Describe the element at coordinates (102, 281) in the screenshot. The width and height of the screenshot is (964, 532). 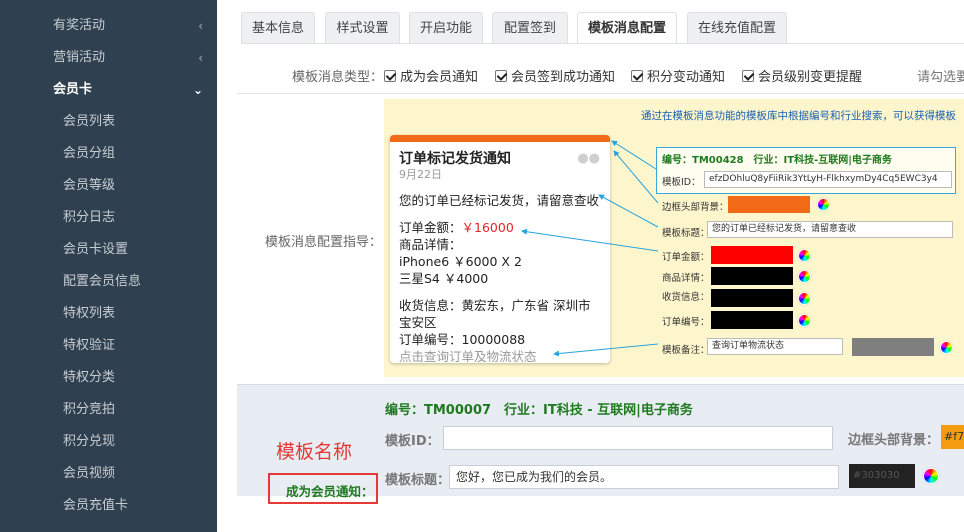
I see `sidebar-subitem-label: 配置会员信息` at that location.